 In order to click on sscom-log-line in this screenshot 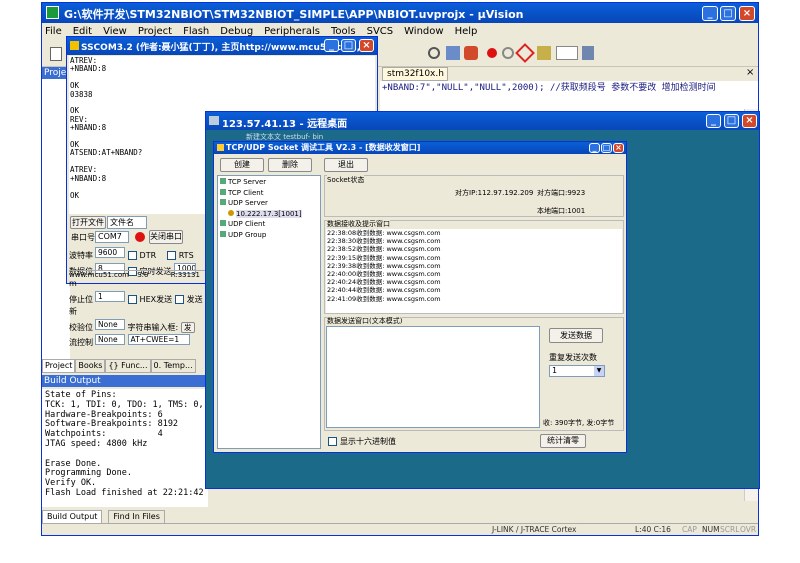, I will do `click(222, 103)`.